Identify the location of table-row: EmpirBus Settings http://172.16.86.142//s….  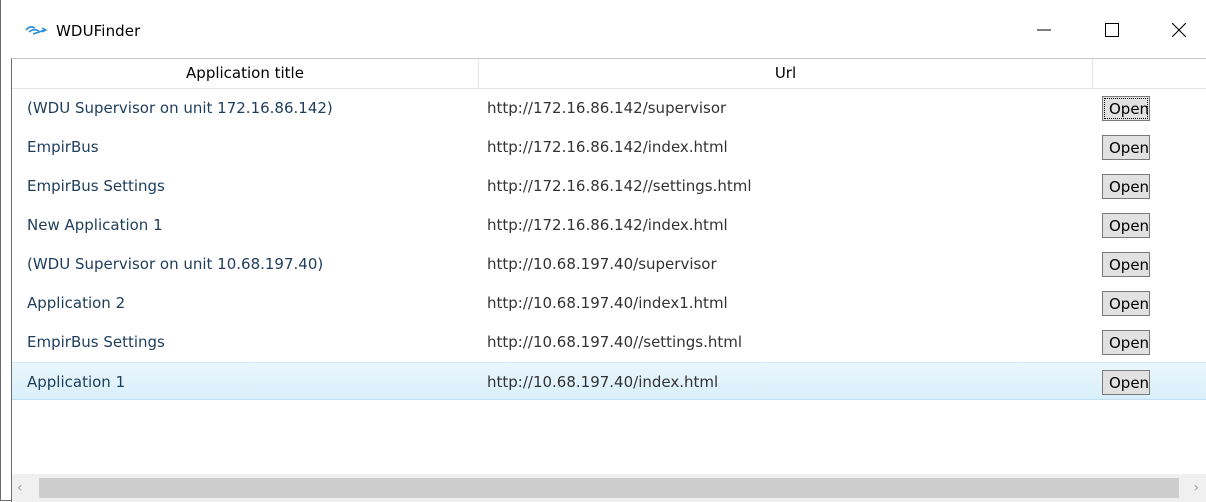
(609, 186).